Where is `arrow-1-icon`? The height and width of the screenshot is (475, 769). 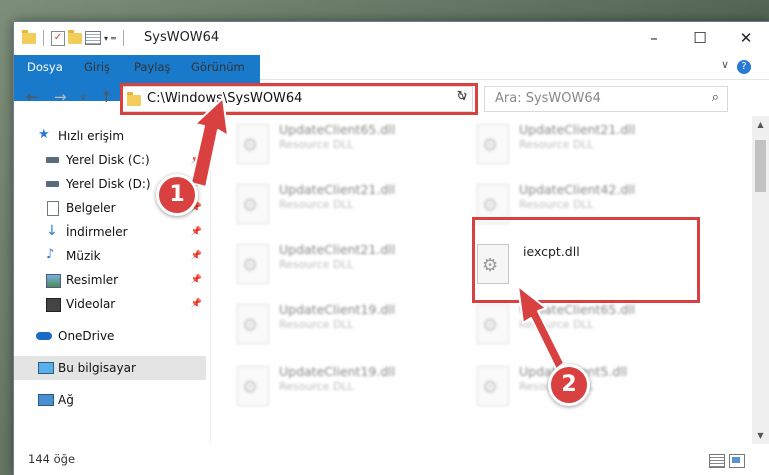 arrow-1-icon is located at coordinates (209, 142).